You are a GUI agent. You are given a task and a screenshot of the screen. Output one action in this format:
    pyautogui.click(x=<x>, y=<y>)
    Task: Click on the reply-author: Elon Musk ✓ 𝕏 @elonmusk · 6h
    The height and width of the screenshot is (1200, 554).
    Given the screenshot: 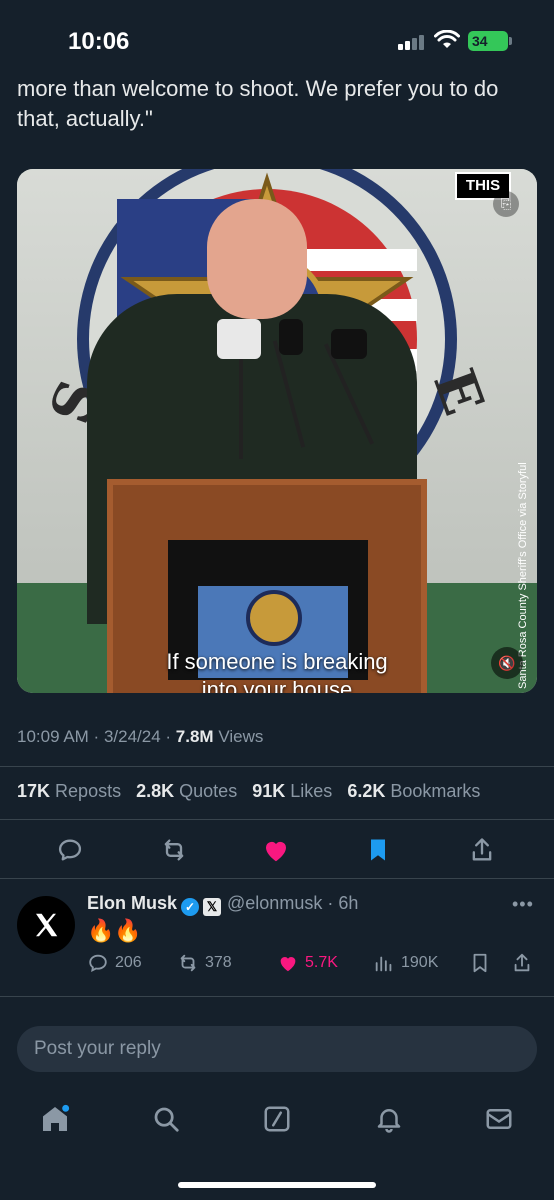 What is the action you would take?
    pyautogui.click(x=222, y=904)
    